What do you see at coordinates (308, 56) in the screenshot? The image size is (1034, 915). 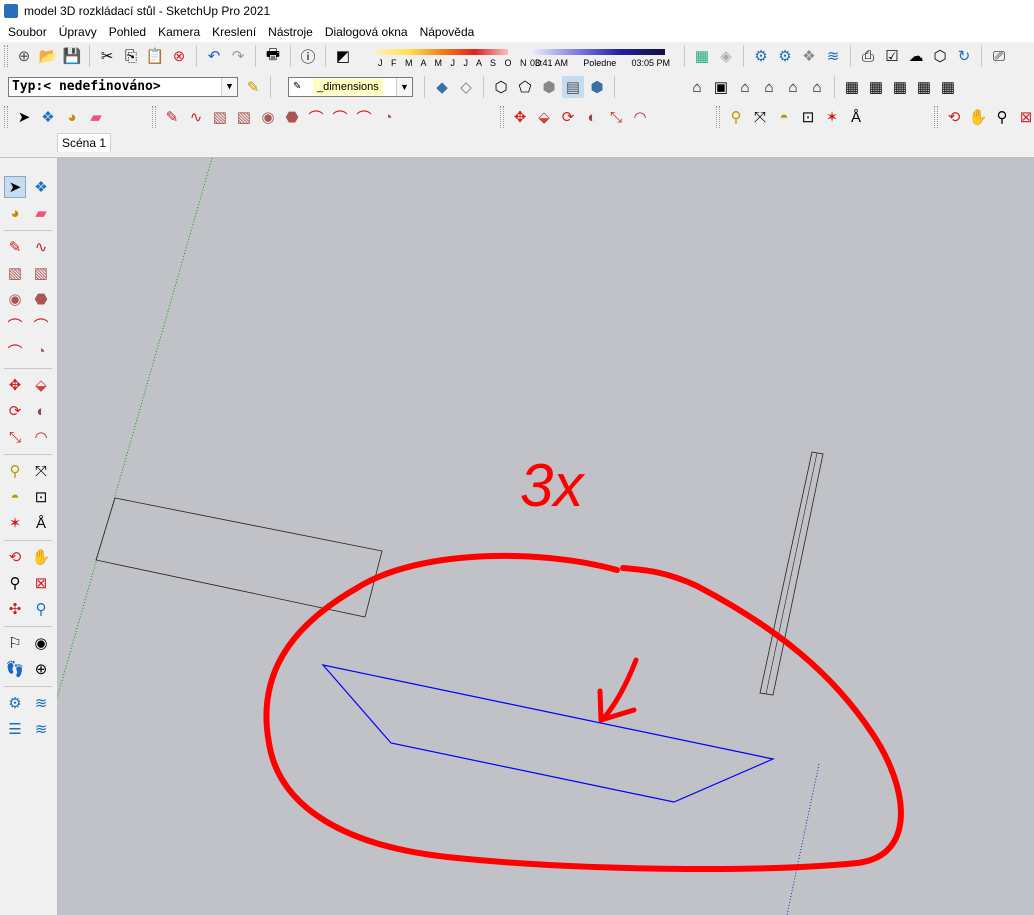 I see `model-info-icon: ⓘ` at bounding box center [308, 56].